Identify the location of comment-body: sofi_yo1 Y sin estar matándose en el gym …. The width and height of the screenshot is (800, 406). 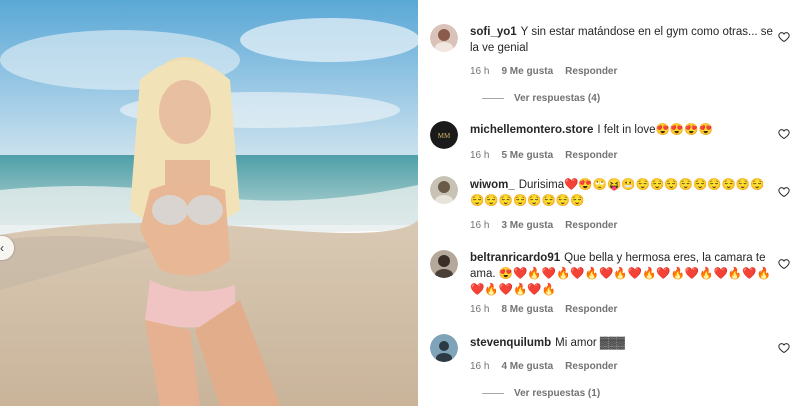
(622, 40).